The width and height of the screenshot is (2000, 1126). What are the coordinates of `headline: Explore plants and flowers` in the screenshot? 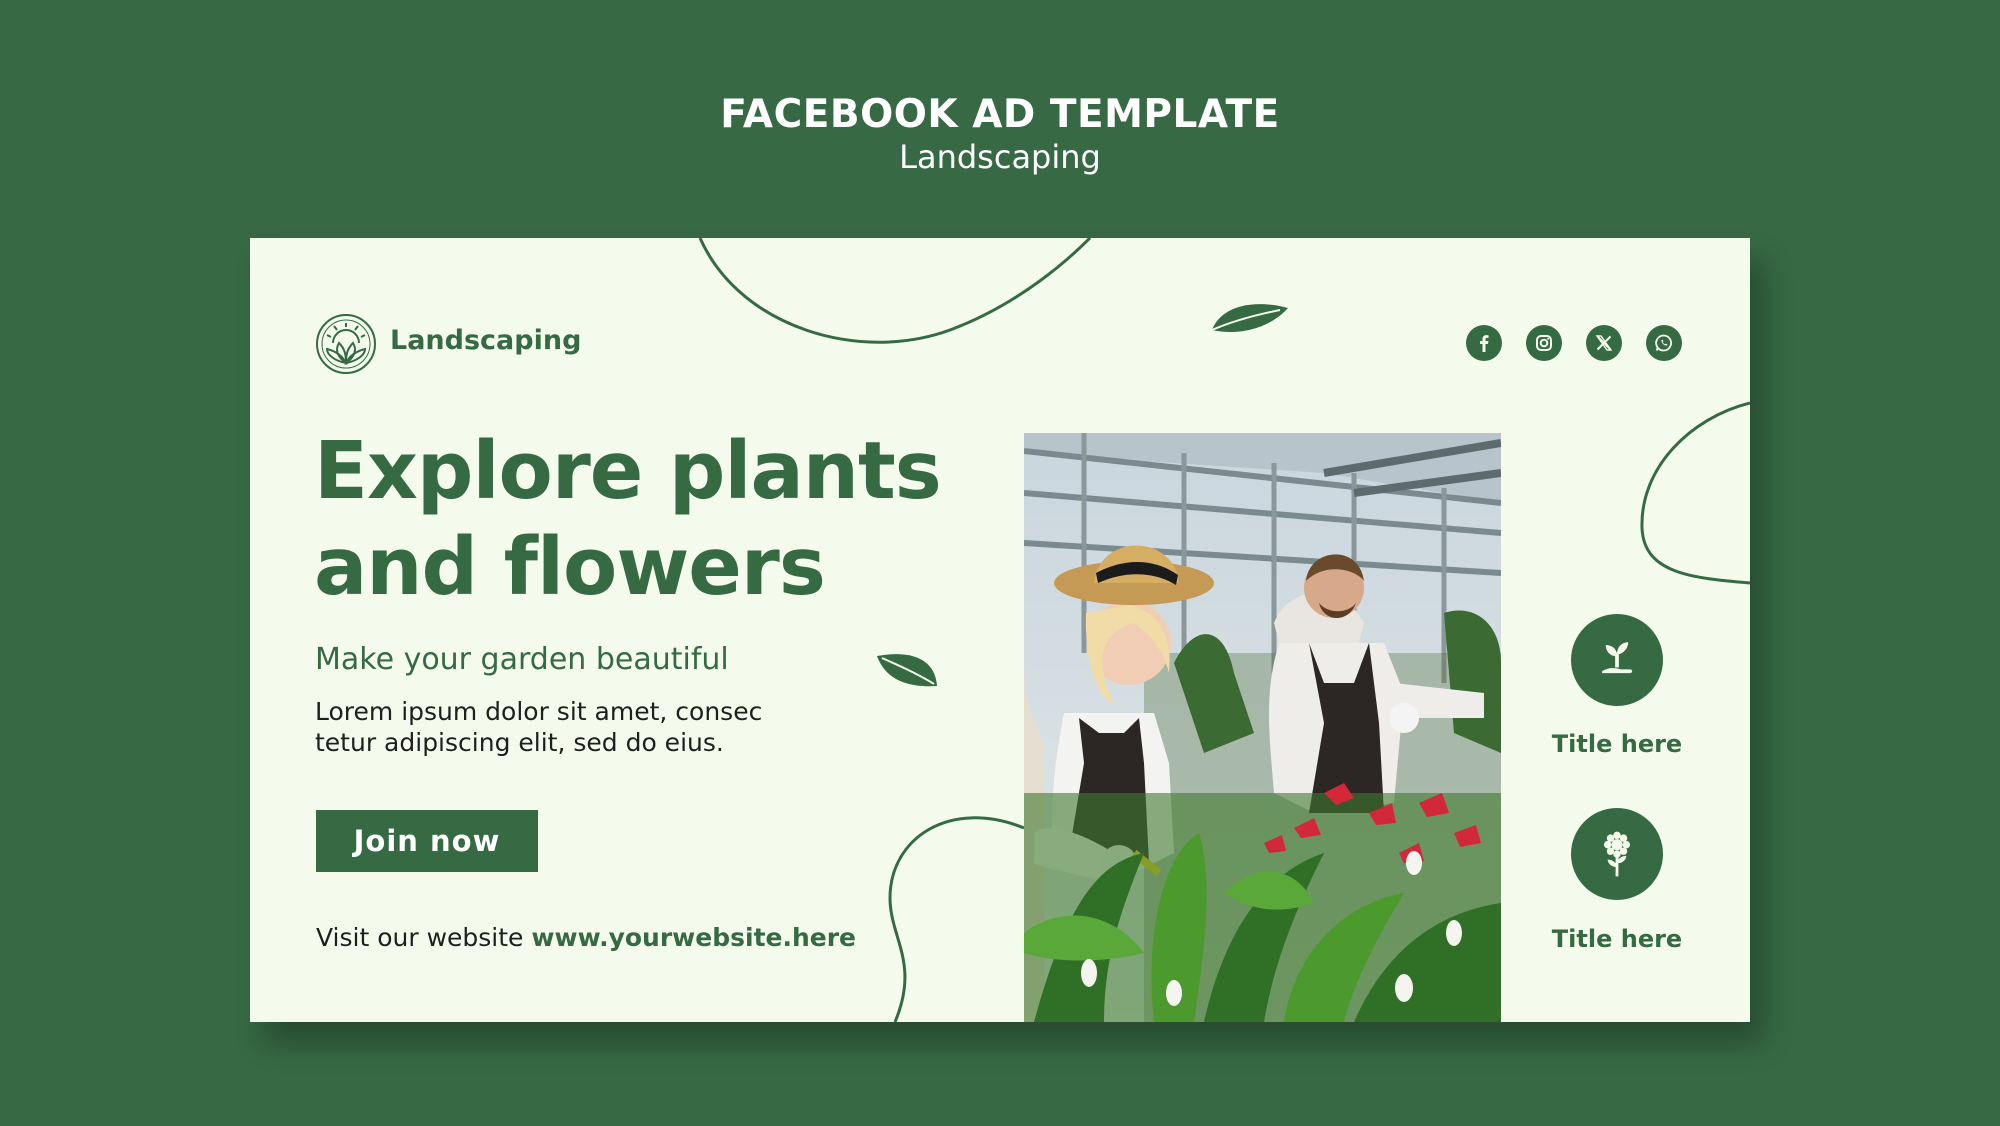 It's located at (664, 519).